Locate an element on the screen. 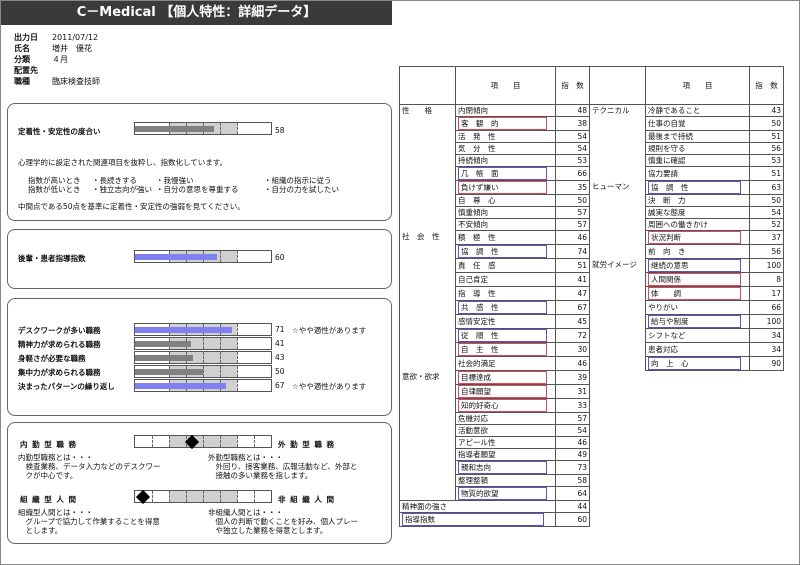  item-cell: 患者対応 is located at coordinates (697, 349).